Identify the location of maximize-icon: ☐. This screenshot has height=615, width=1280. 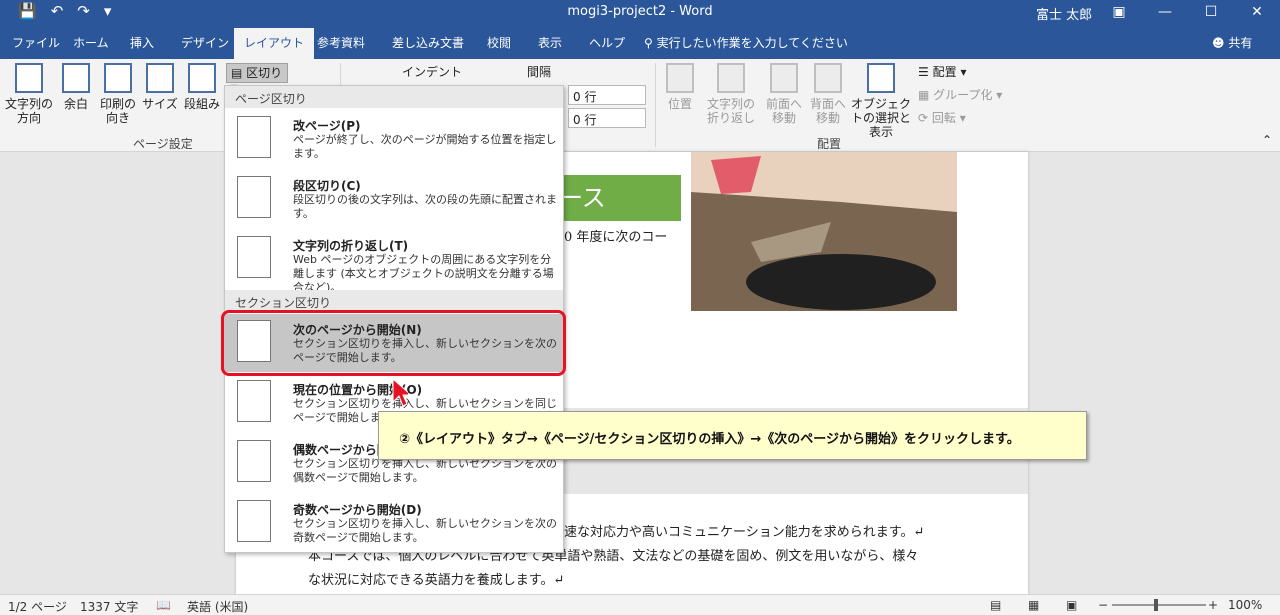
(1211, 12).